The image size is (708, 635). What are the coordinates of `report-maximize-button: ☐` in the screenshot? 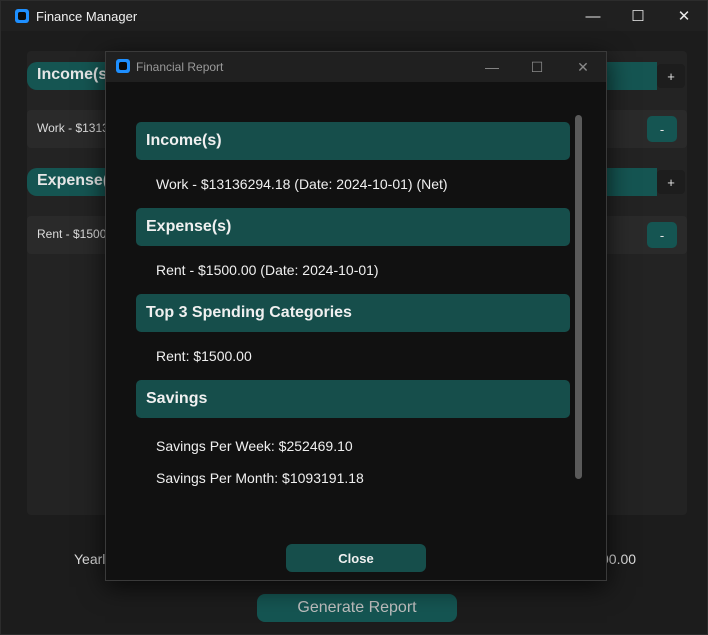 It's located at (537, 67).